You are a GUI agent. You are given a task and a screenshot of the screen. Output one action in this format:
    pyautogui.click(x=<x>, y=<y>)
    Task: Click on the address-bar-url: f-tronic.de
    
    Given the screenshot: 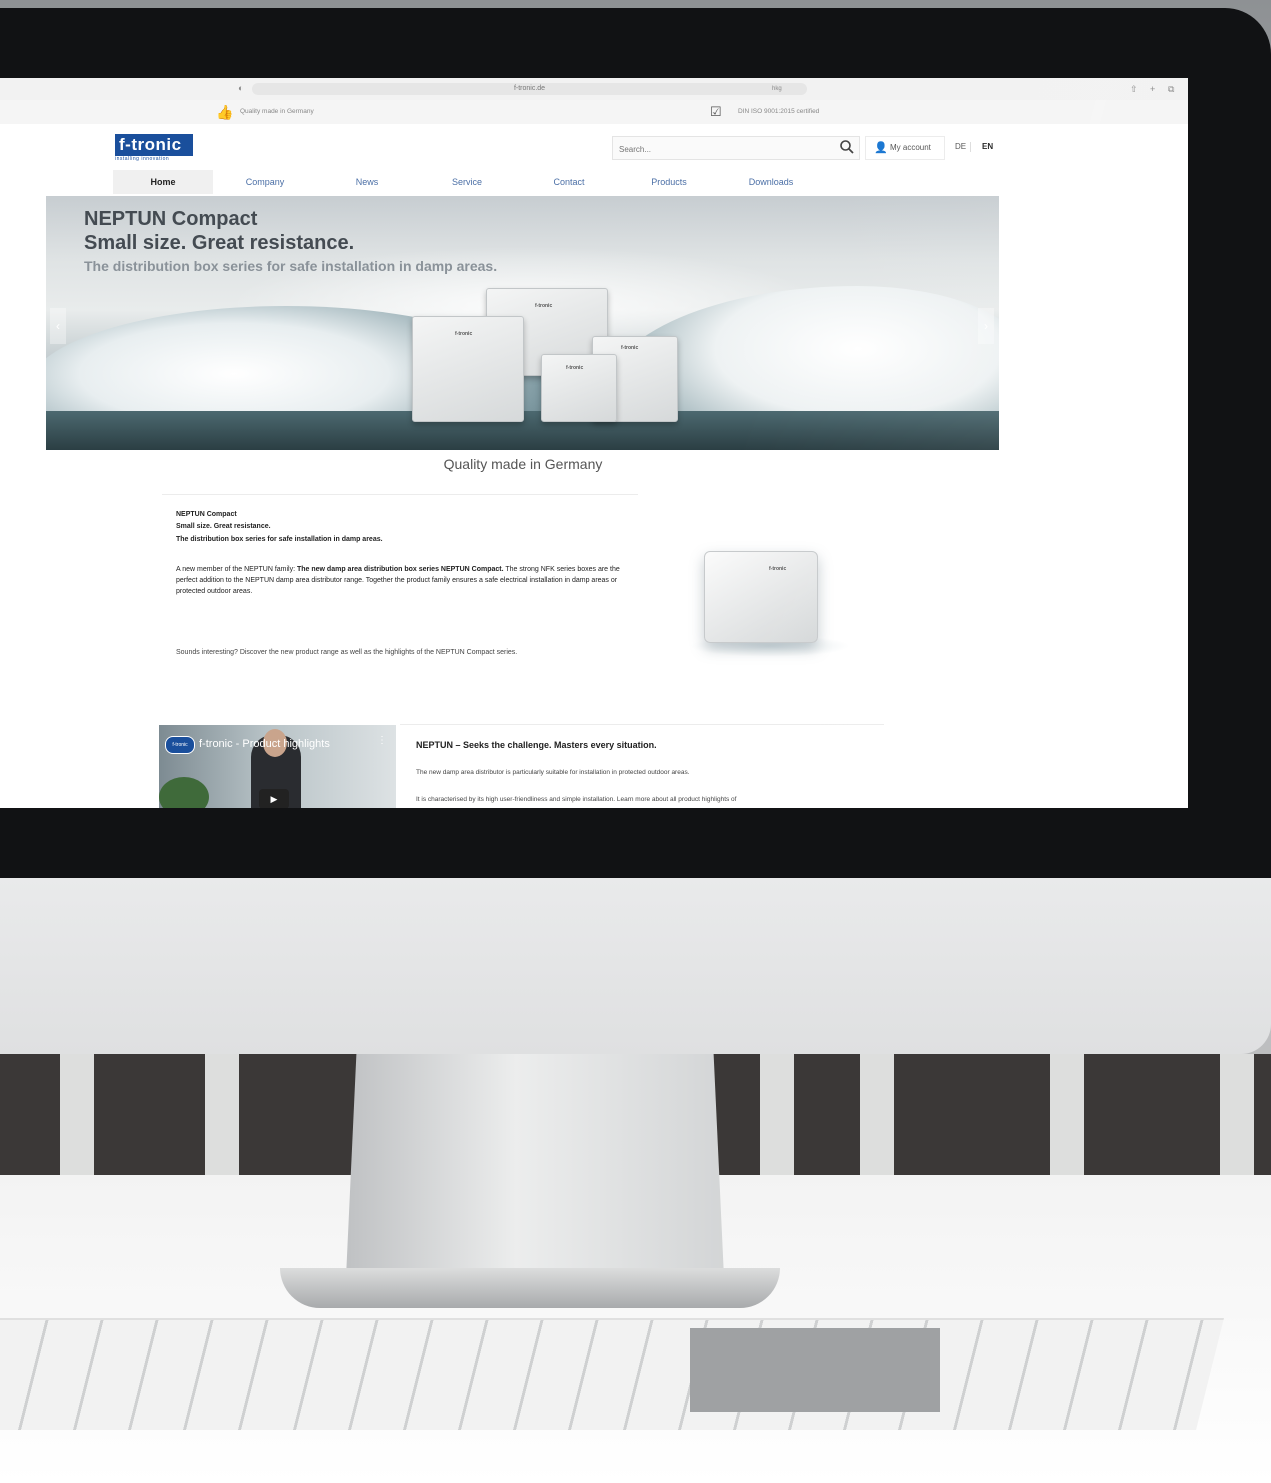 What is the action you would take?
    pyautogui.click(x=529, y=88)
    